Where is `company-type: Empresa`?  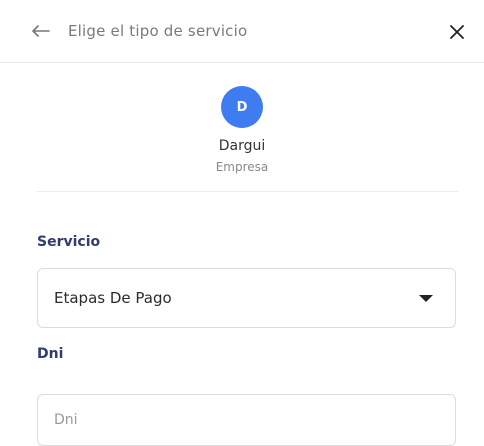 company-type: Empresa is located at coordinates (242, 167).